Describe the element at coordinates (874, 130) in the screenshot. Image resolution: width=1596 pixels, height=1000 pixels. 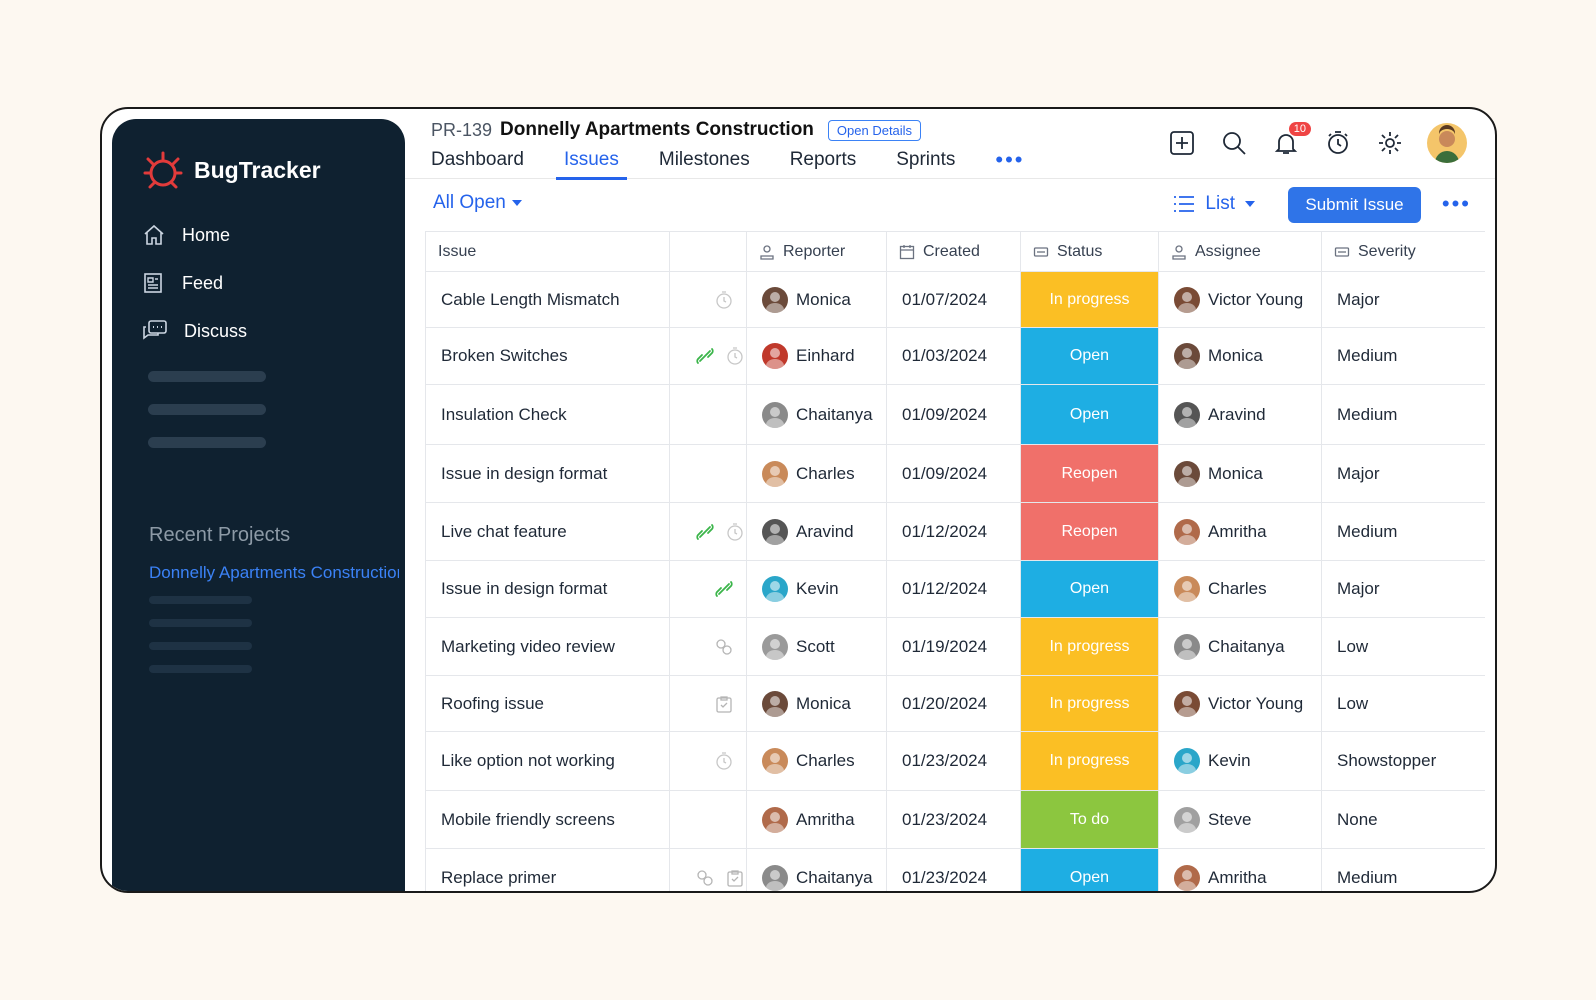
I see `open-details-button: Open Details` at that location.